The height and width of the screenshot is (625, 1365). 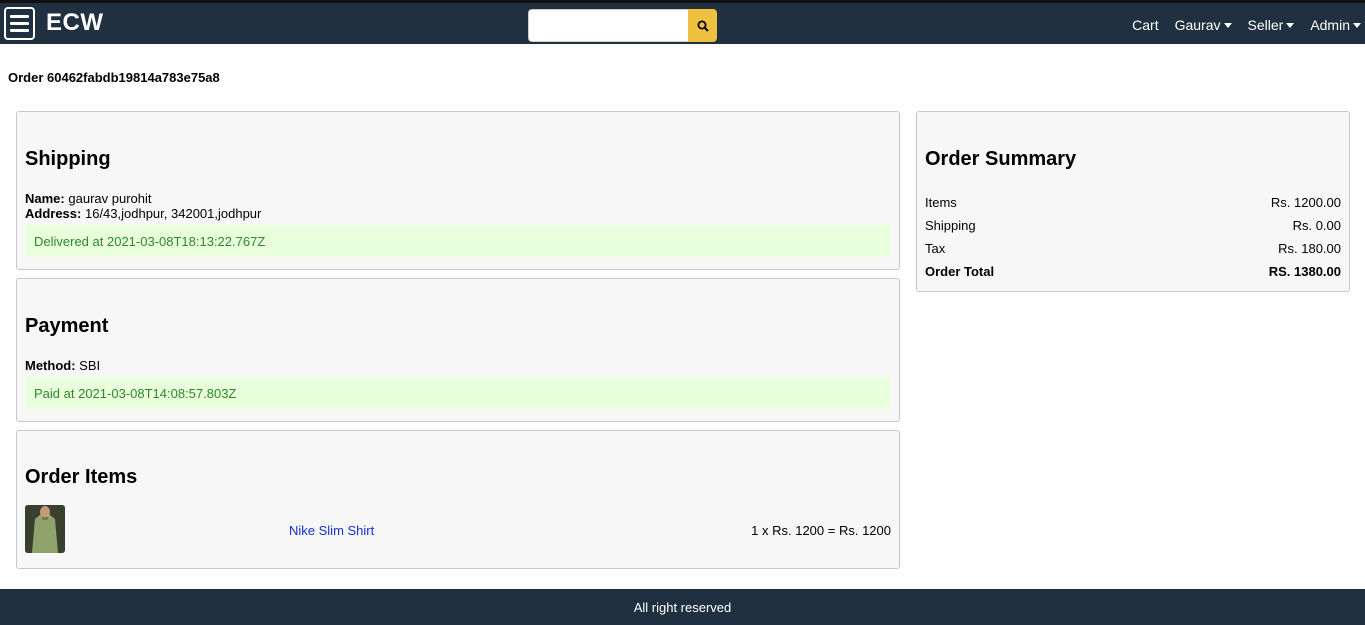 What do you see at coordinates (1246, 25) in the screenshot?
I see `nav-links: Cart Gaurav Seller Admin` at bounding box center [1246, 25].